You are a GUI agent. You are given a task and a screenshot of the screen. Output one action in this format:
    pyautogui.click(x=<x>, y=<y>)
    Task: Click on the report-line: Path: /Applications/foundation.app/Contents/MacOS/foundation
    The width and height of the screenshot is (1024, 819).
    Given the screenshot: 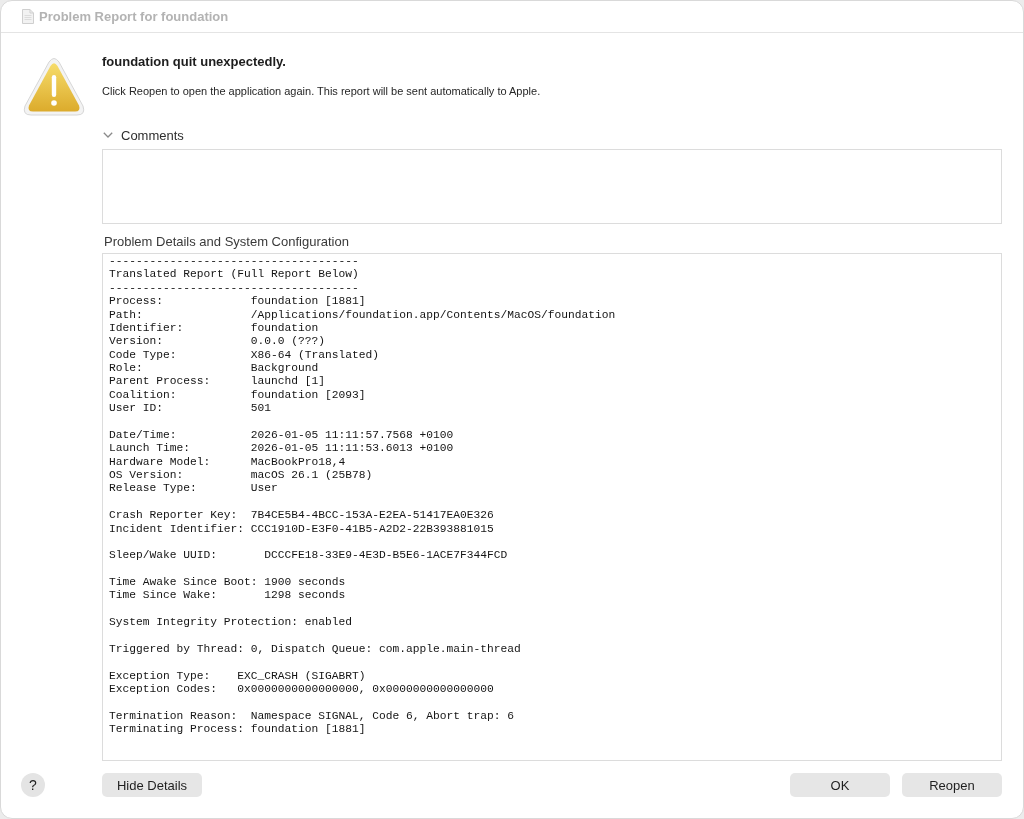 What is the action you would take?
    pyautogui.click(x=362, y=315)
    